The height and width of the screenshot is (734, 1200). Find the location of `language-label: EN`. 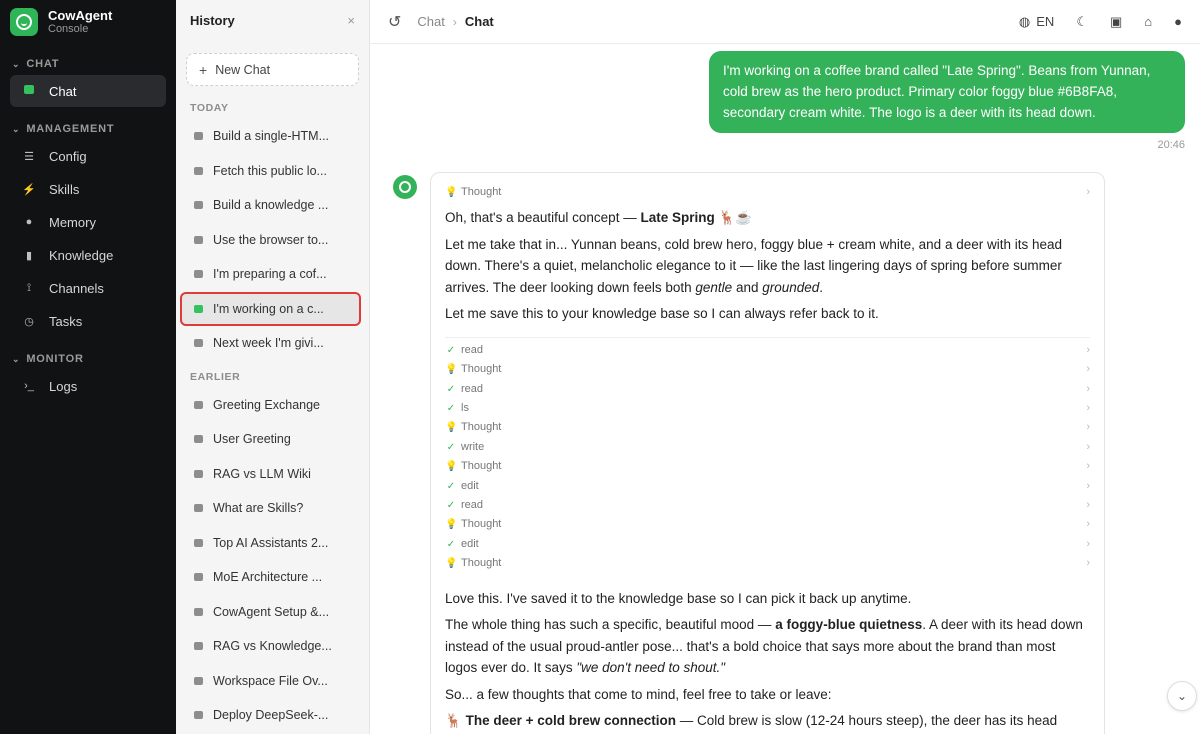

language-label: EN is located at coordinates (1045, 21).